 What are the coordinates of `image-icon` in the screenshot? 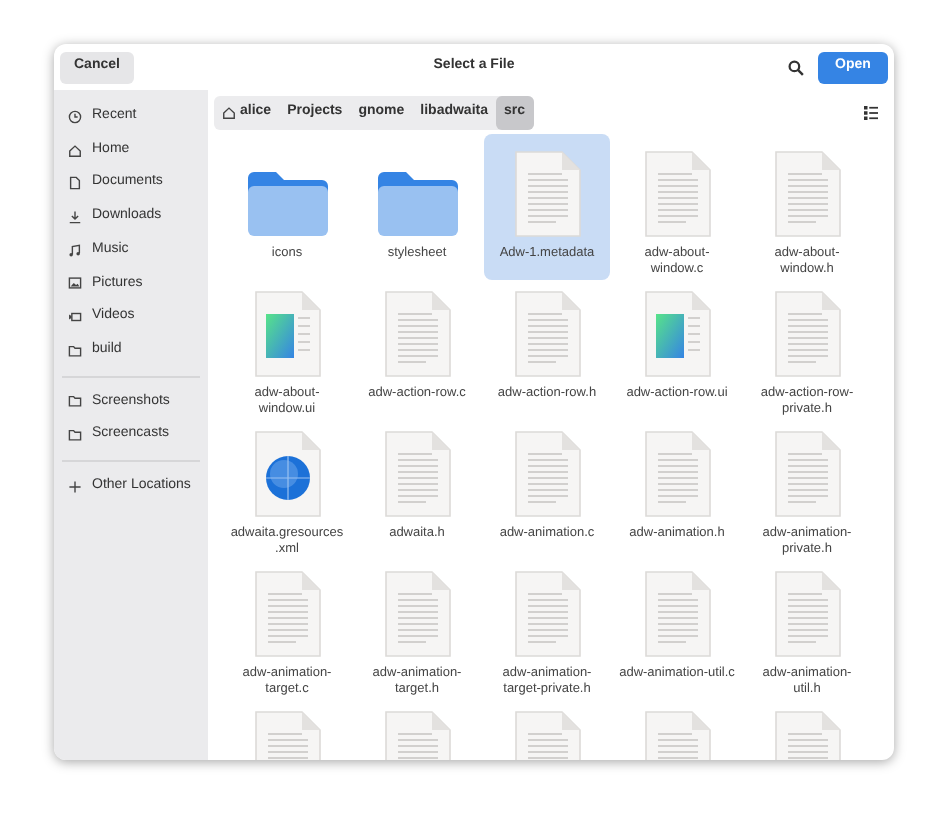 It's located at (75, 283).